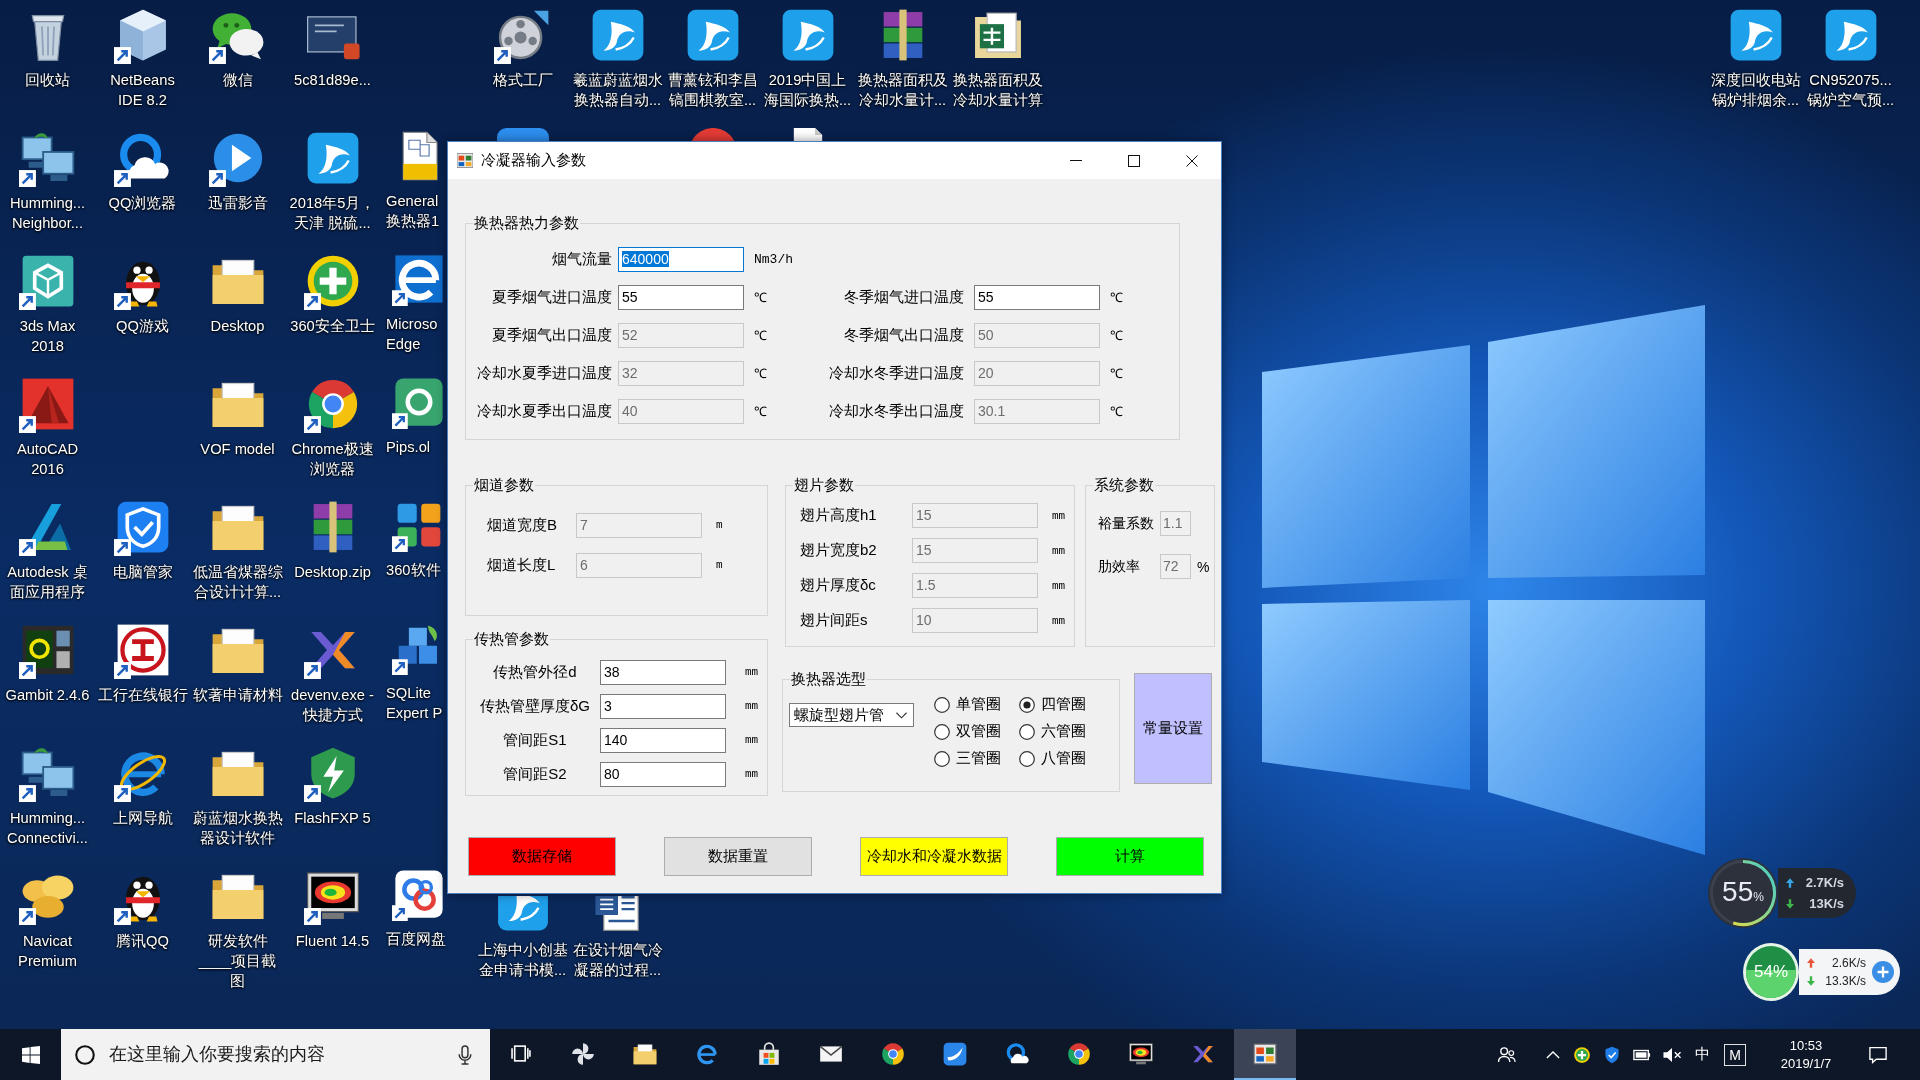  Describe the element at coordinates (1612, 1054) in the screenshot. I see `shield-icon` at that location.